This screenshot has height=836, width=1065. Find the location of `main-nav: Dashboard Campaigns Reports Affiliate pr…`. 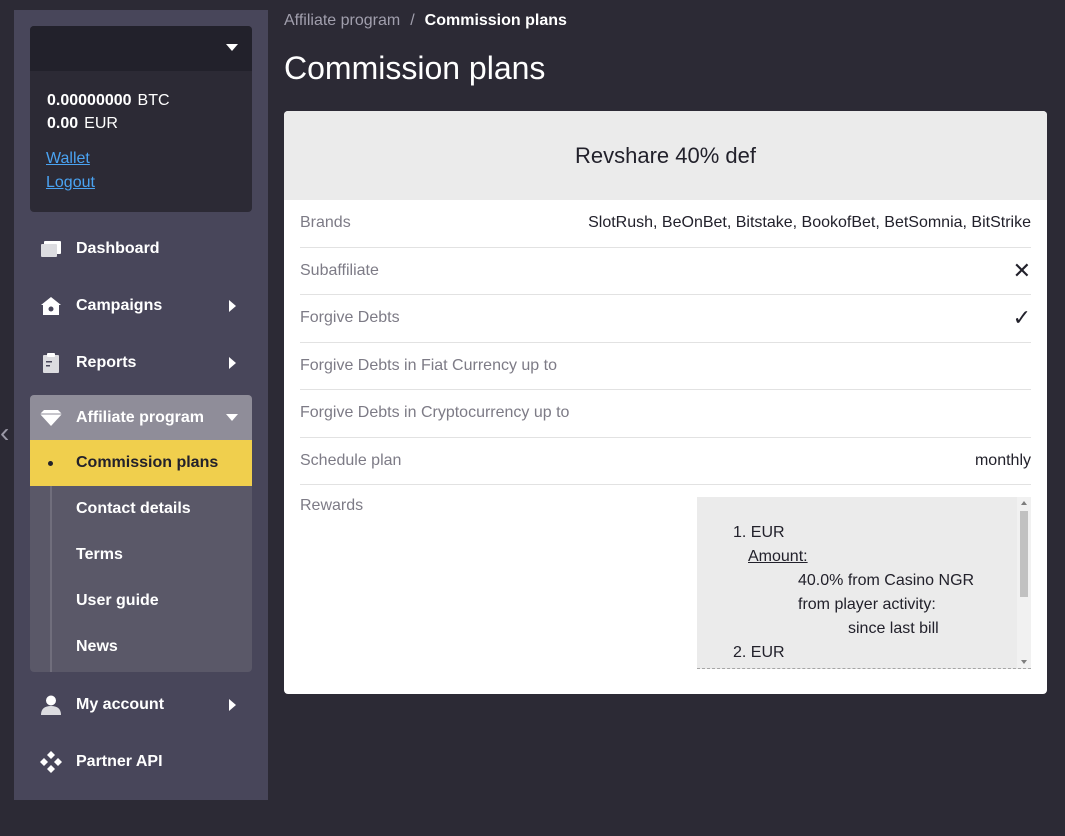

main-nav: Dashboard Campaigns Reports Affiliate pr… is located at coordinates (141, 505).